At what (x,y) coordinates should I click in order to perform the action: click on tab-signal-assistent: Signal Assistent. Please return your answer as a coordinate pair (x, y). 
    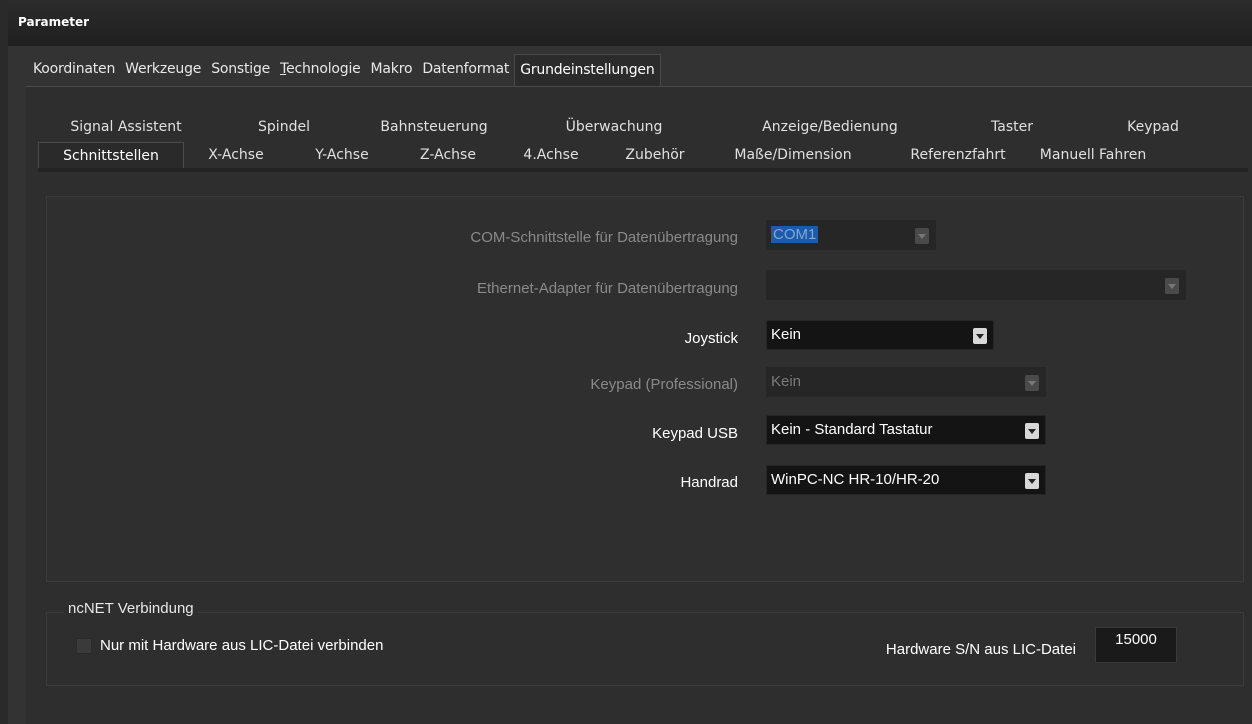
    Looking at the image, I should click on (126, 127).